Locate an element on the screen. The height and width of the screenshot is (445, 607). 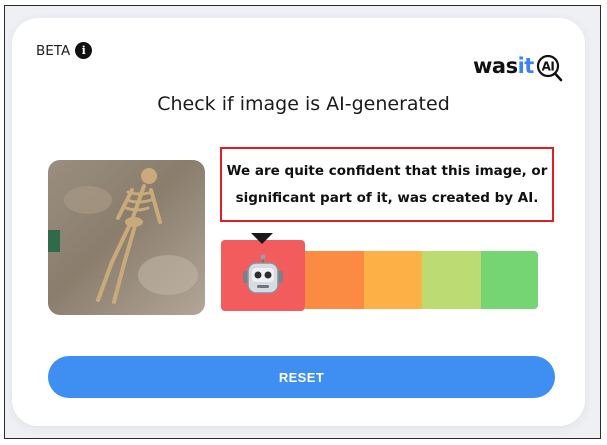
meter-pointer-arrow is located at coordinates (262, 238).